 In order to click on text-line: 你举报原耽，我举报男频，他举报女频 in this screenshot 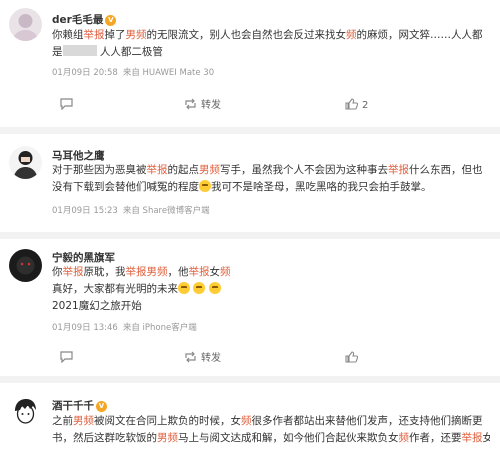, I will do `click(141, 272)`.